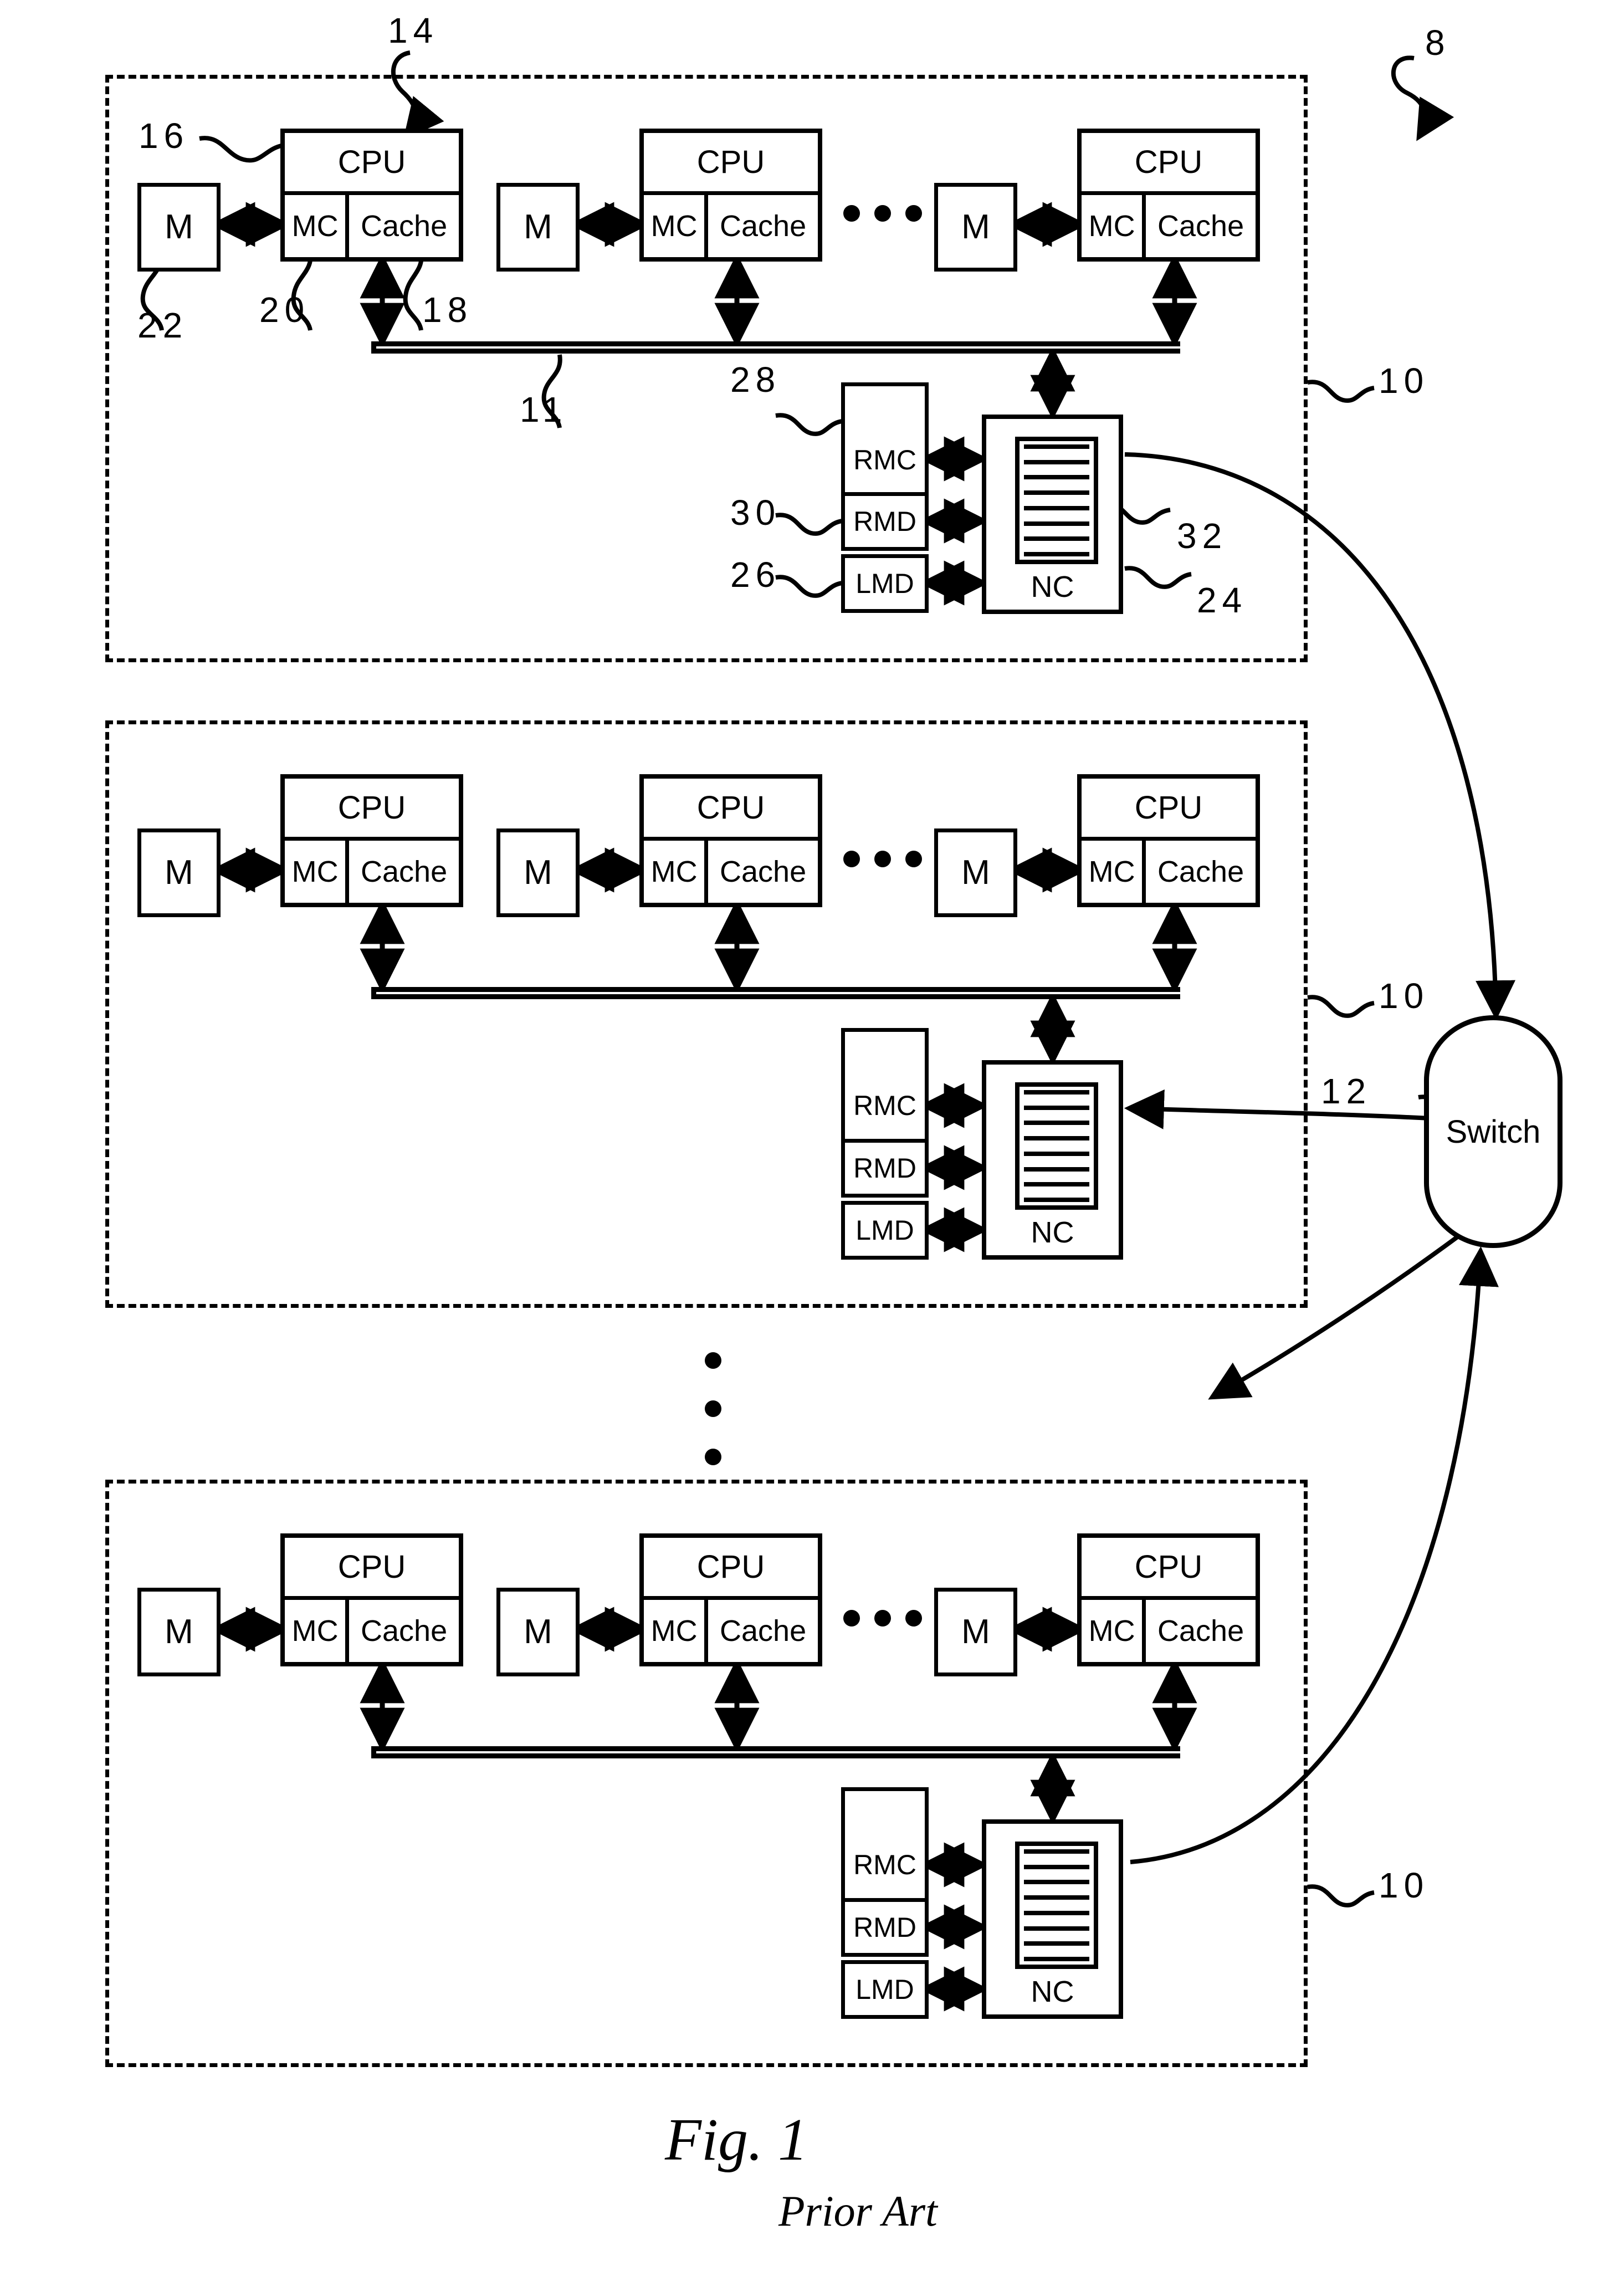 The height and width of the screenshot is (2276, 1624). I want to click on ref-cache-18: 18, so click(447, 310).